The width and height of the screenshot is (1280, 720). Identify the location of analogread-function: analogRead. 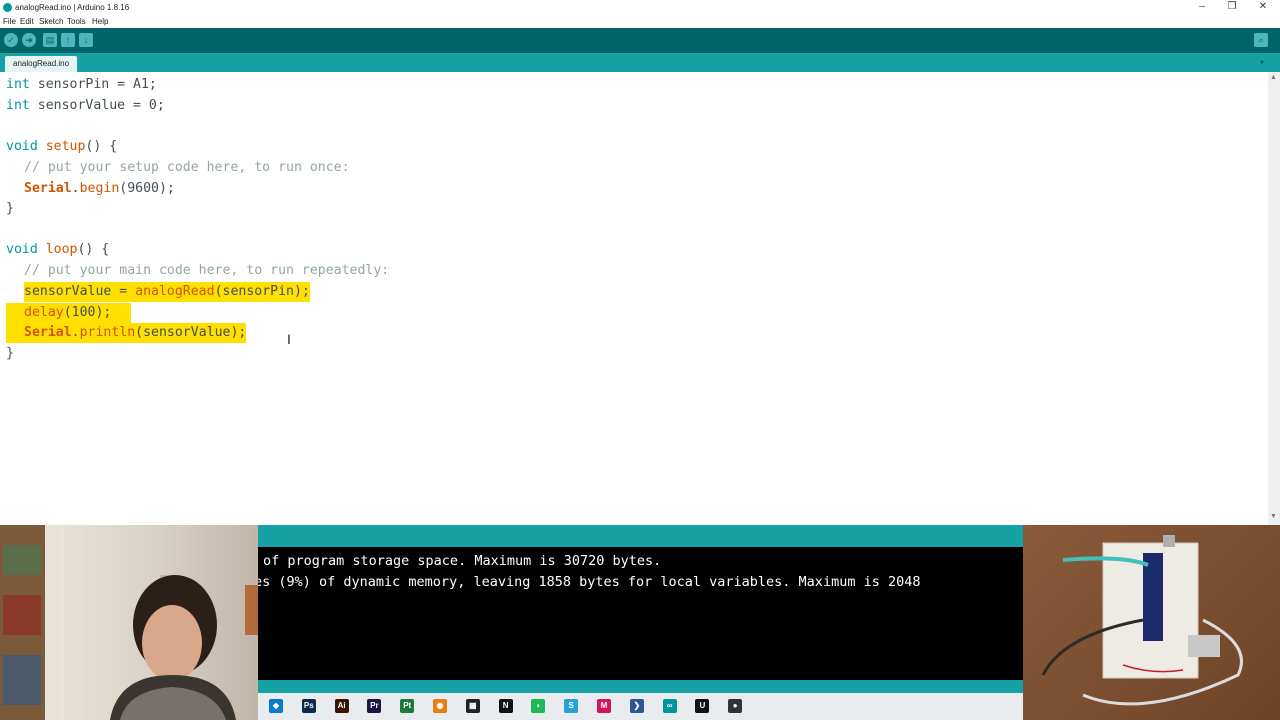
(175, 291).